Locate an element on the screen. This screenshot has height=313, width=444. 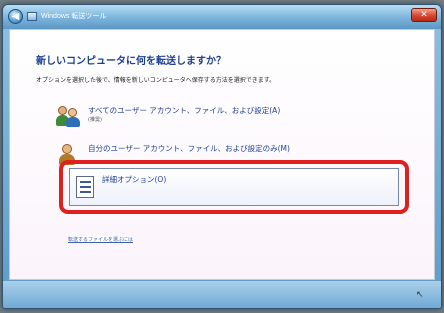
option-my-user-only: 自分のユーザー アカウント、ファイル、および設定のみ(M) is located at coordinates (221, 155).